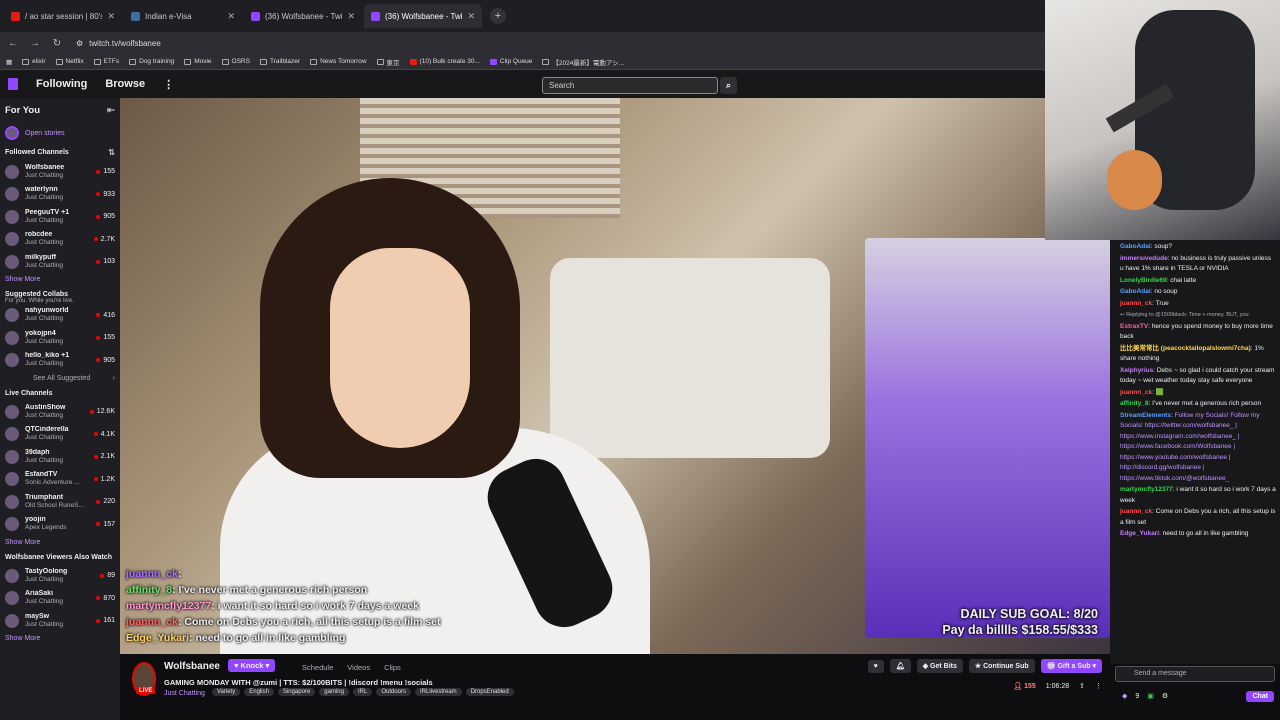 Image resolution: width=1280 pixels, height=720 pixels. I want to click on settings-gear-icon: ⚙, so click(1165, 696).